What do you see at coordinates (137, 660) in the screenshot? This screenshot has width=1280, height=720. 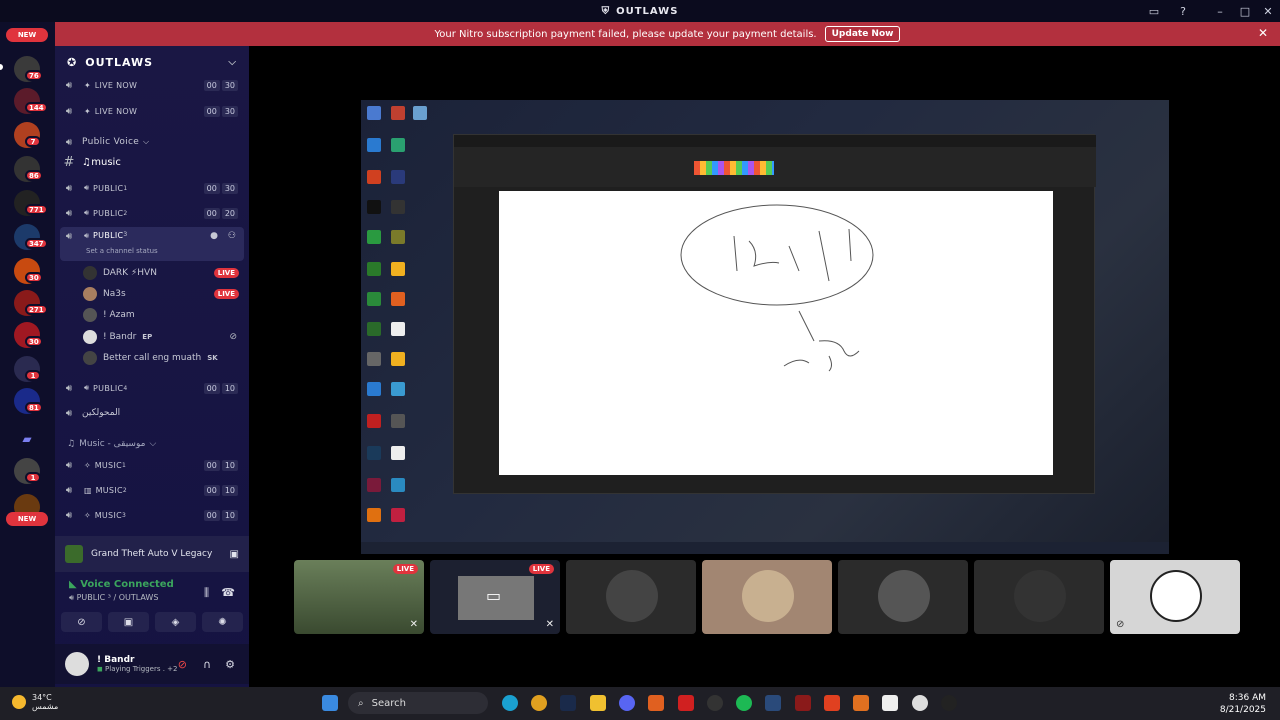 I see `user-name: ! Bandr` at bounding box center [137, 660].